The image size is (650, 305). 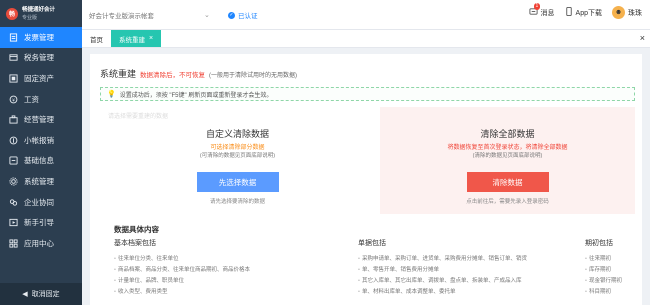 I want to click on column-title: 期初包括, so click(x=599, y=243).